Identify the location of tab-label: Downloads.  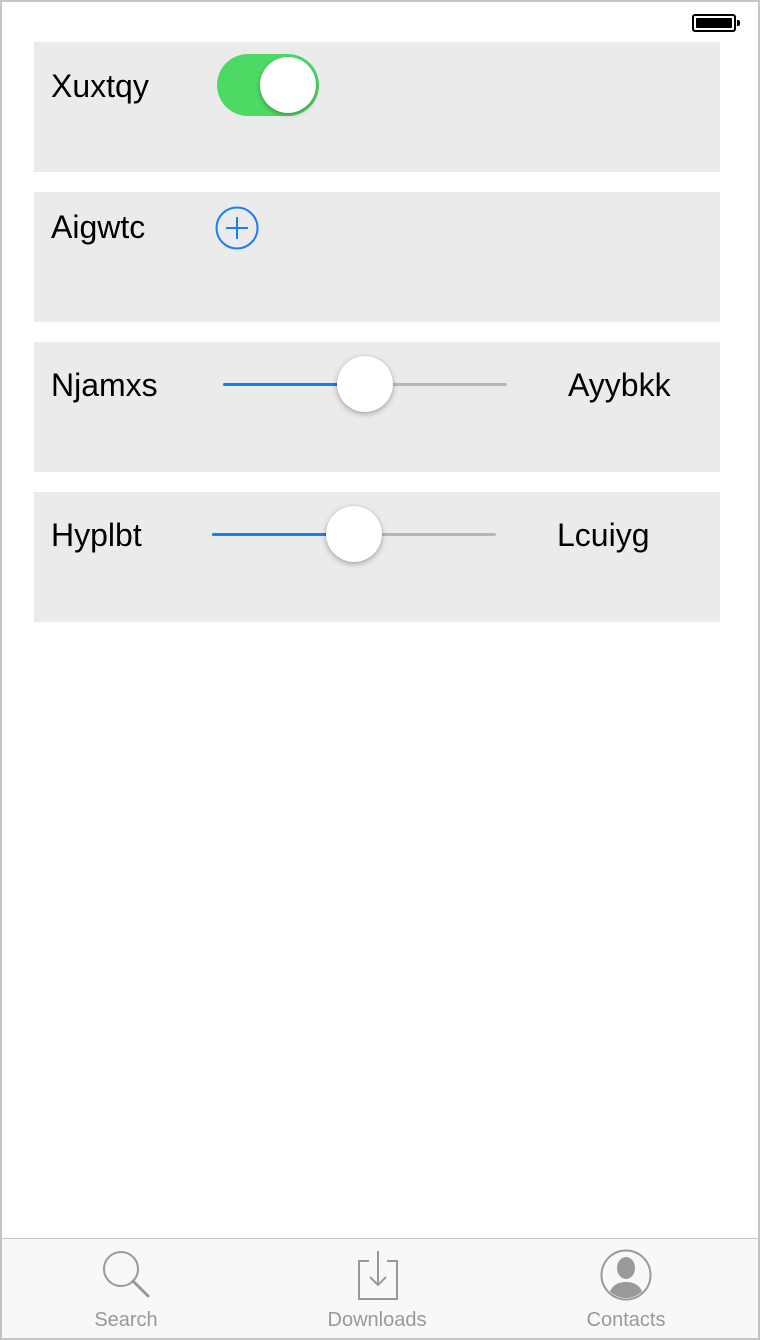
(377, 1320).